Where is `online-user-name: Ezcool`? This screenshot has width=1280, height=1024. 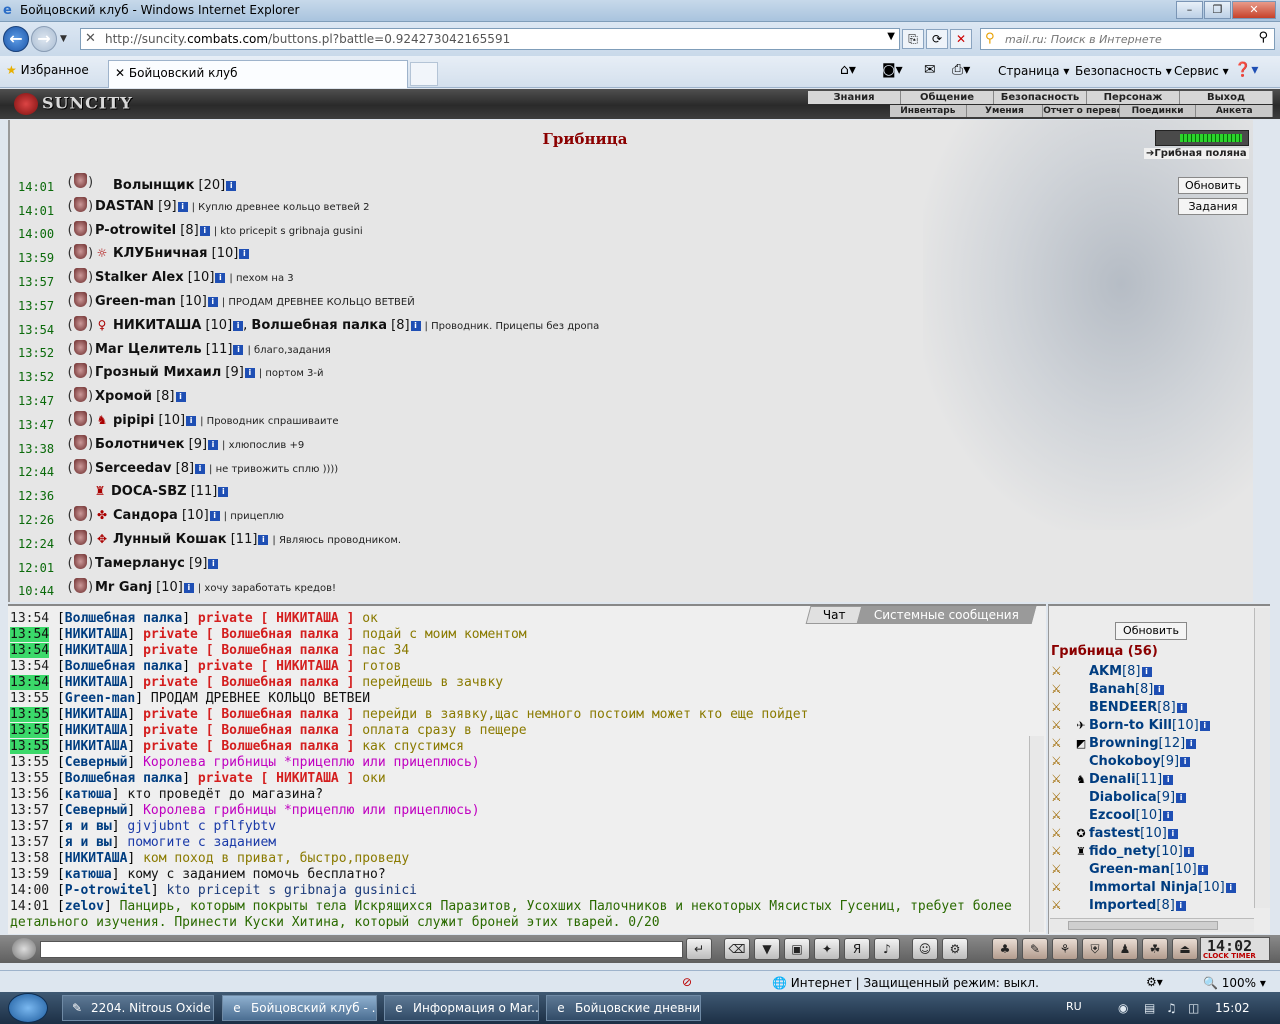 online-user-name: Ezcool is located at coordinates (1112, 815).